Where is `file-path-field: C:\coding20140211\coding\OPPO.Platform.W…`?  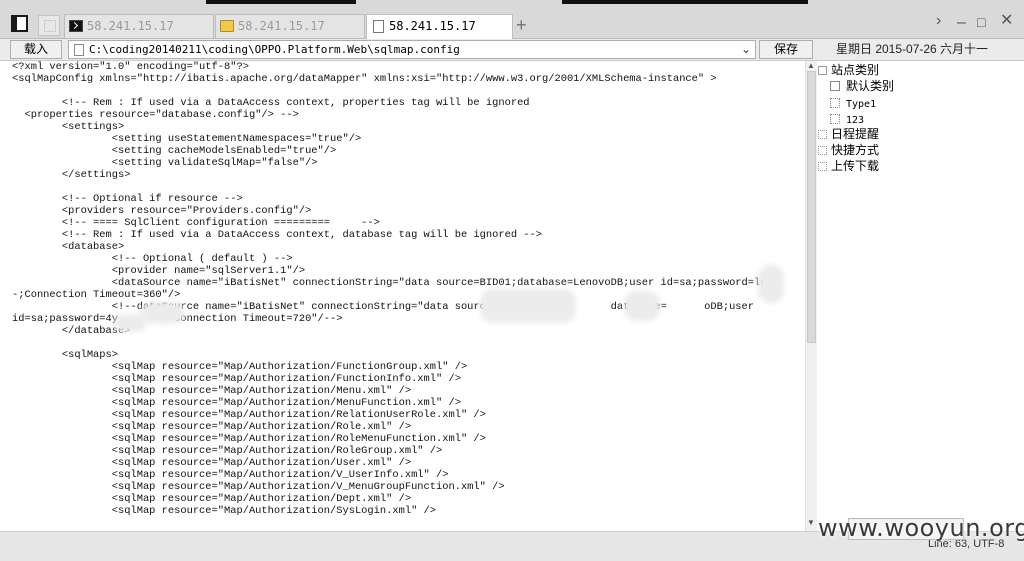 file-path-field: C:\coding20140211\coding\OPPO.Platform.W… is located at coordinates (412, 49).